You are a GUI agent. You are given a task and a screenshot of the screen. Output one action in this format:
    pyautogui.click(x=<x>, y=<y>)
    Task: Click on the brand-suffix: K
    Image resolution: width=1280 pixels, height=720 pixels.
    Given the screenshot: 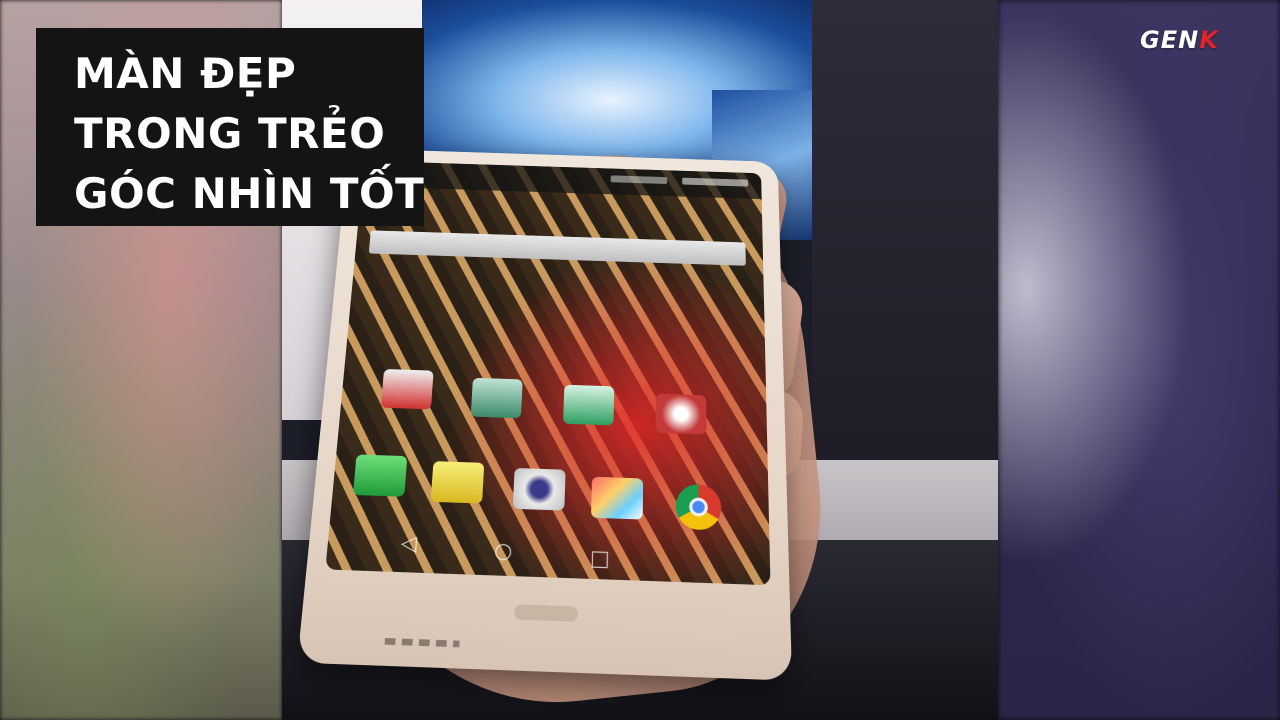 What is the action you would take?
    pyautogui.click(x=1209, y=40)
    